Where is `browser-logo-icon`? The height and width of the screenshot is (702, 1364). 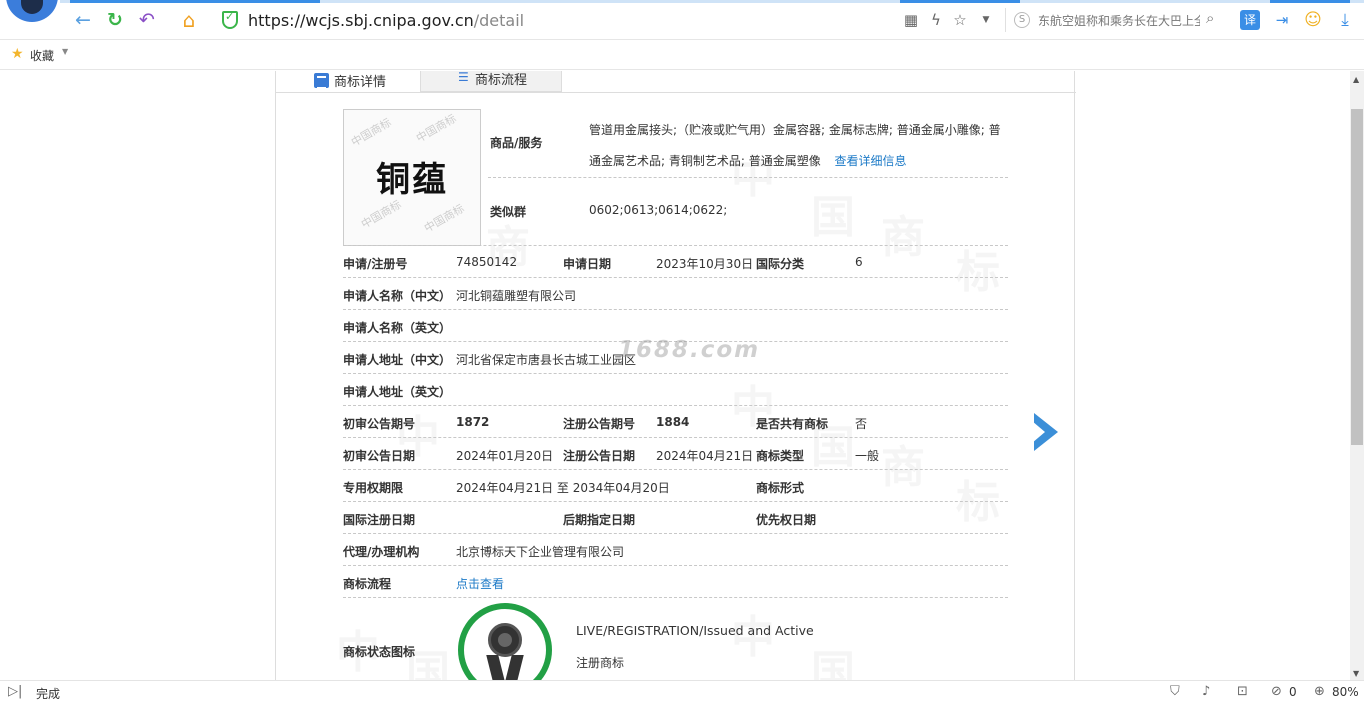
browser-logo-icon is located at coordinates (32, 11).